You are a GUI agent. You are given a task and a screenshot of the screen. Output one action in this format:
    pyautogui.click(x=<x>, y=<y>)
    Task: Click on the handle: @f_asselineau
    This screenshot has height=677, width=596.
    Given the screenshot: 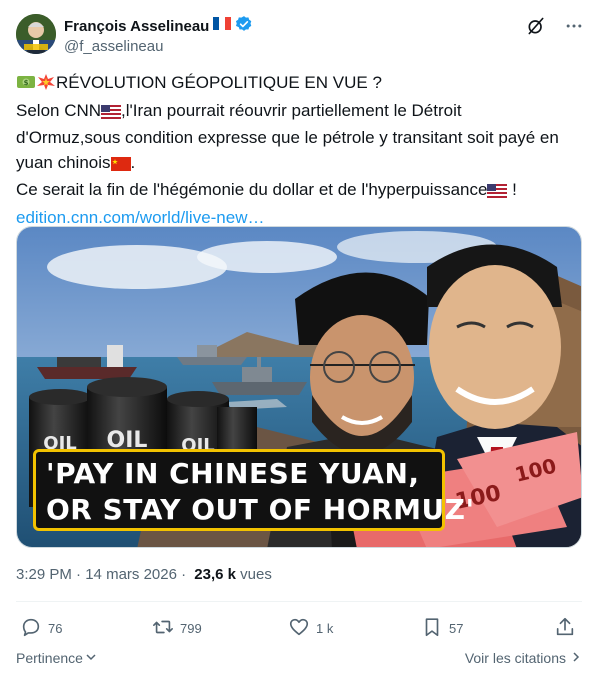 What is the action you would take?
    pyautogui.click(x=158, y=46)
    